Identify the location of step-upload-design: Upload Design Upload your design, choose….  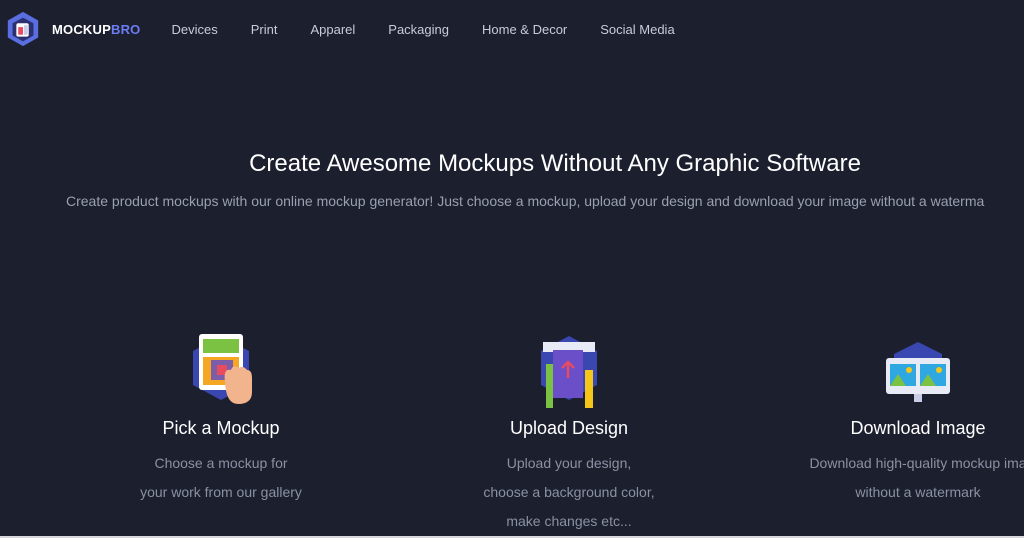
(569, 433).